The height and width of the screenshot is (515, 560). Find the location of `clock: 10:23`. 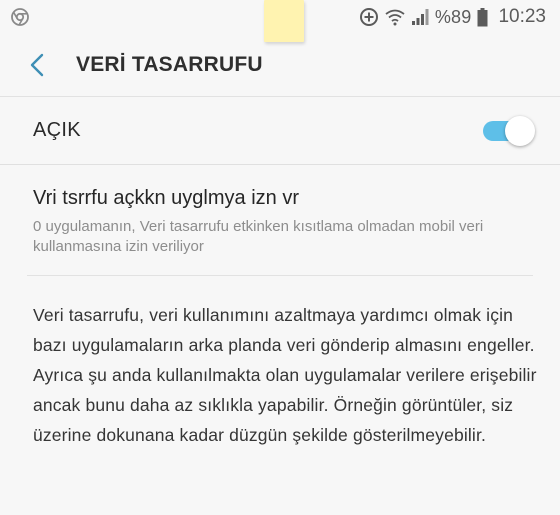

clock: 10:23 is located at coordinates (522, 16).